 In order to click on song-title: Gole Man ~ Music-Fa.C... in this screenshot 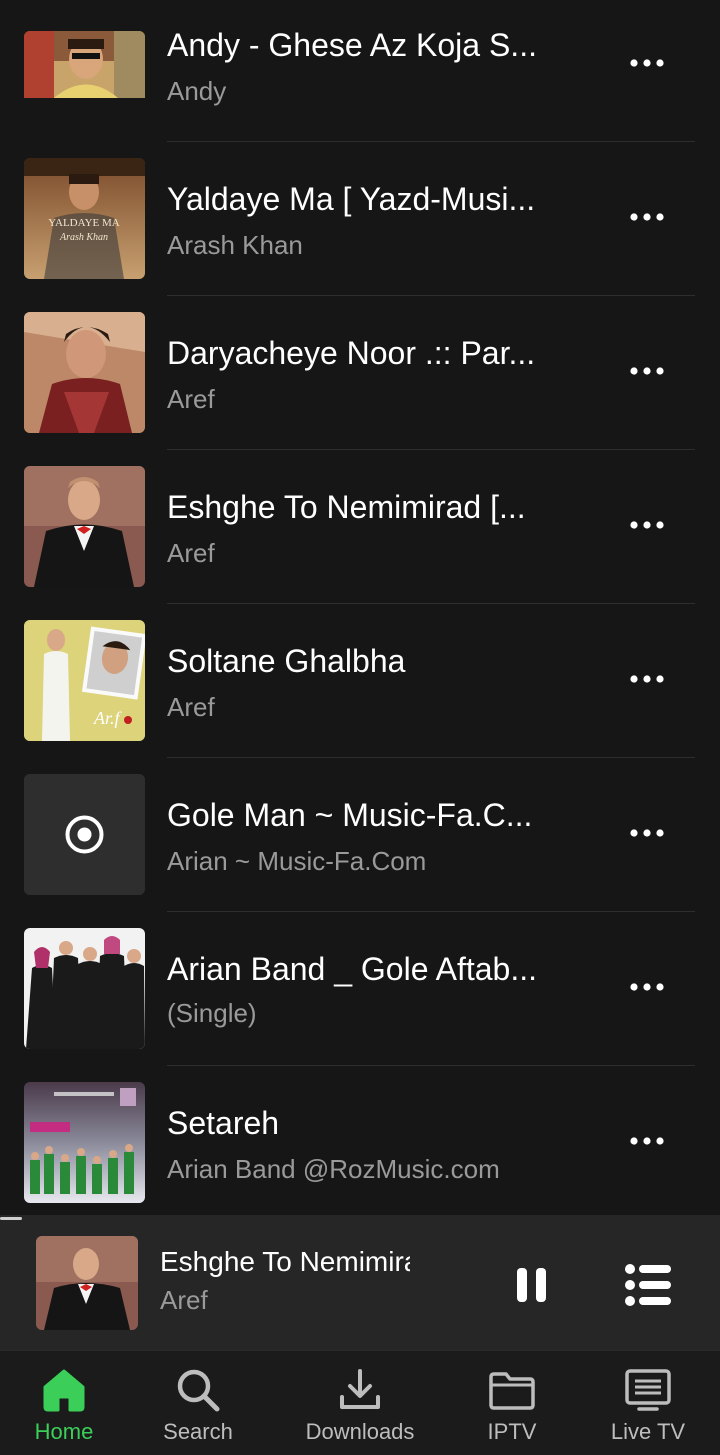, I will do `click(350, 815)`.